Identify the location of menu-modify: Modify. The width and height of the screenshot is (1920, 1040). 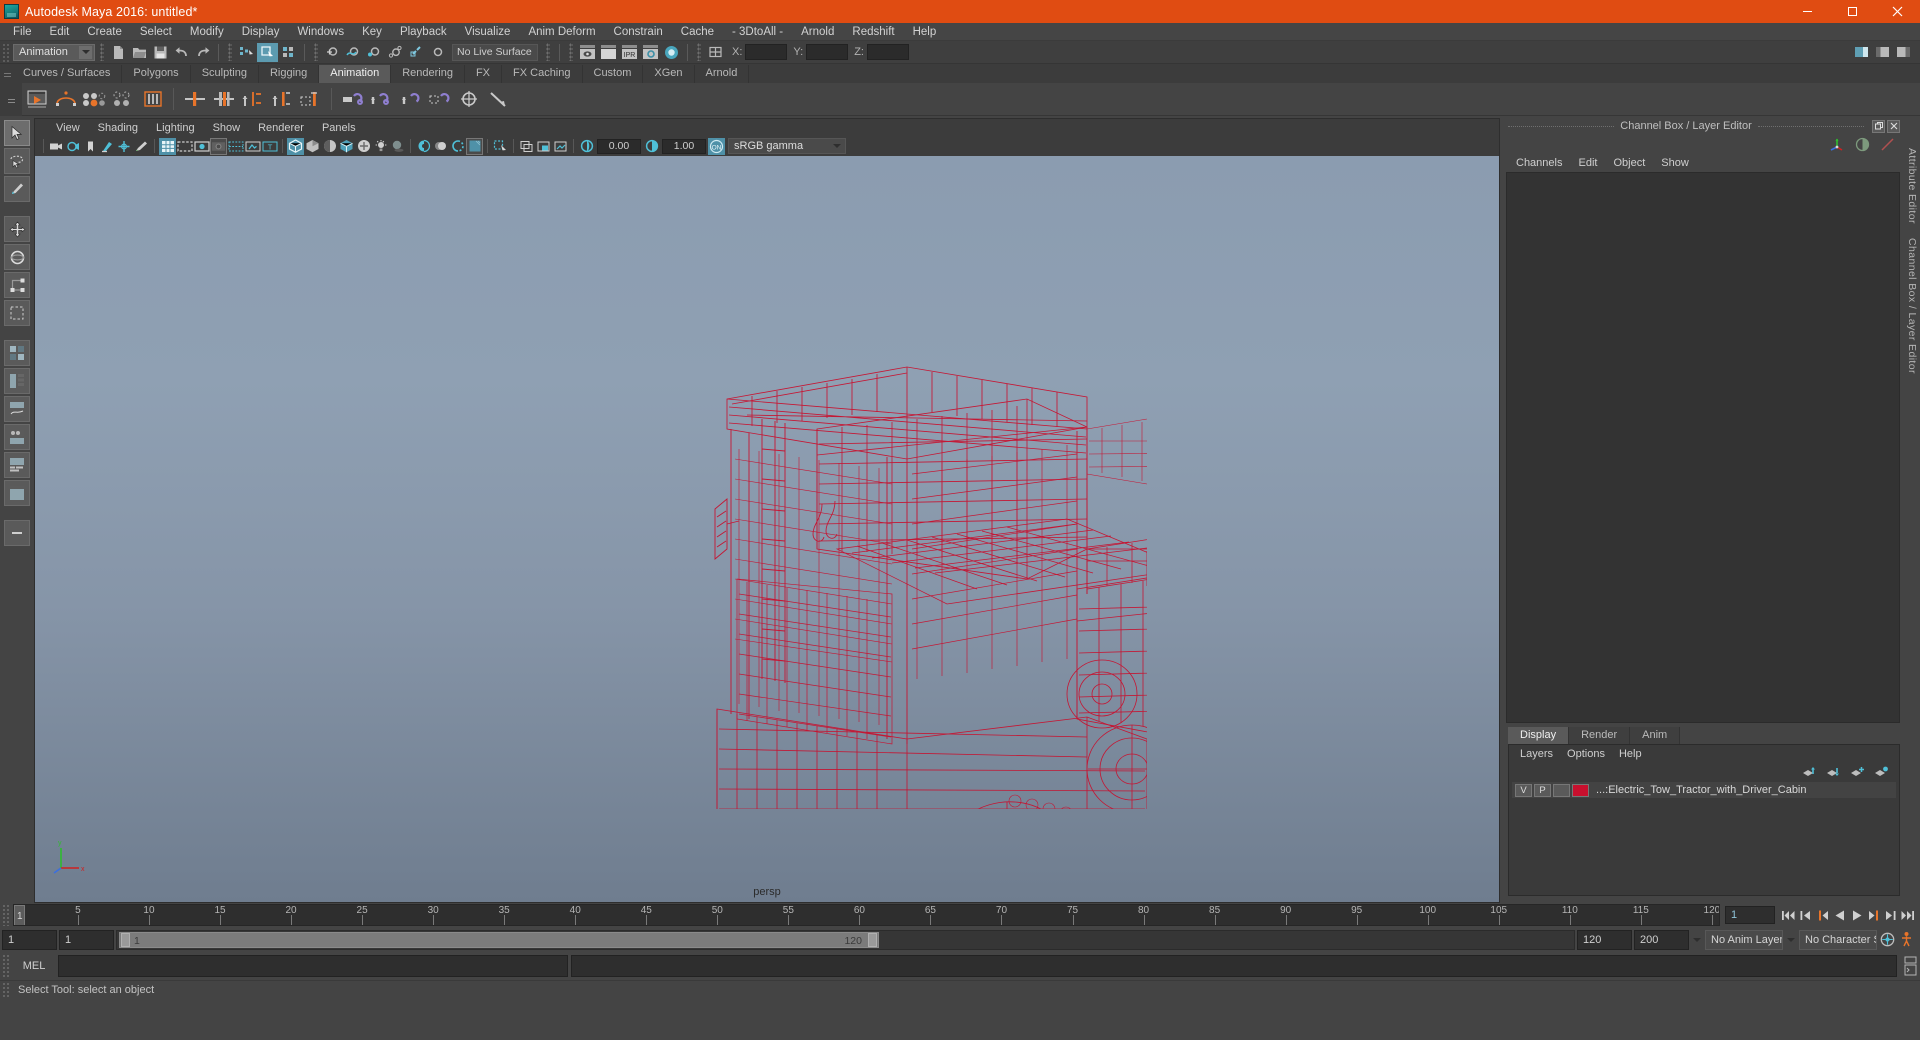
(207, 32).